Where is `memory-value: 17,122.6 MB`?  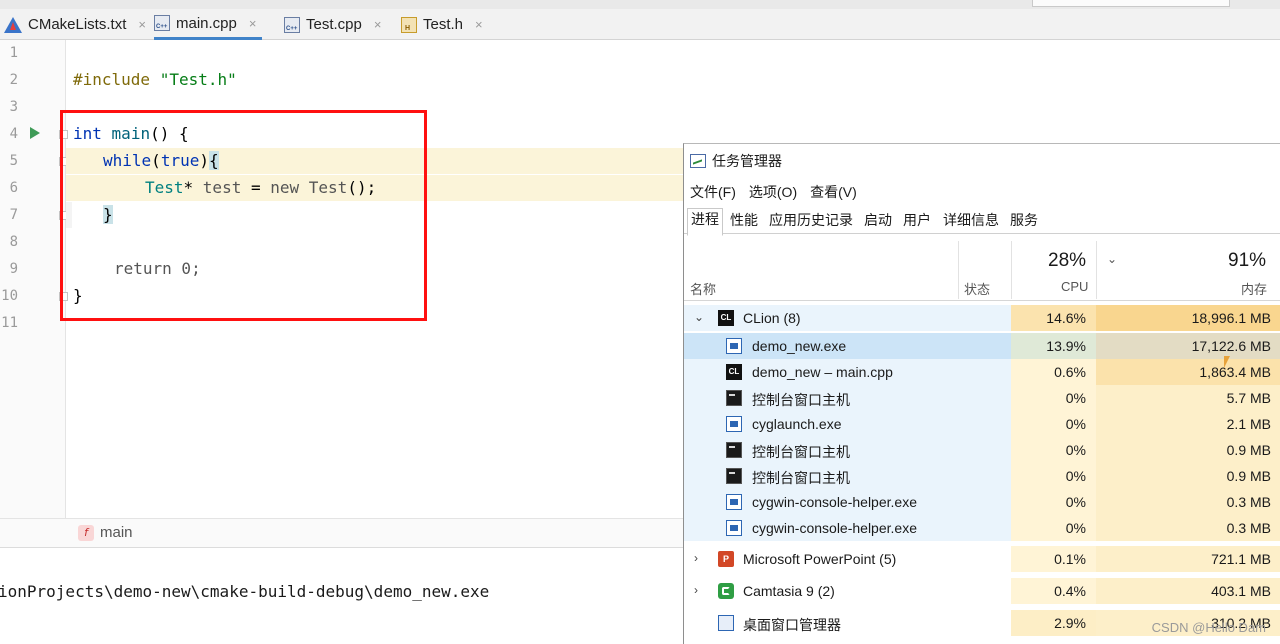
memory-value: 17,122.6 MB is located at coordinates (1231, 346).